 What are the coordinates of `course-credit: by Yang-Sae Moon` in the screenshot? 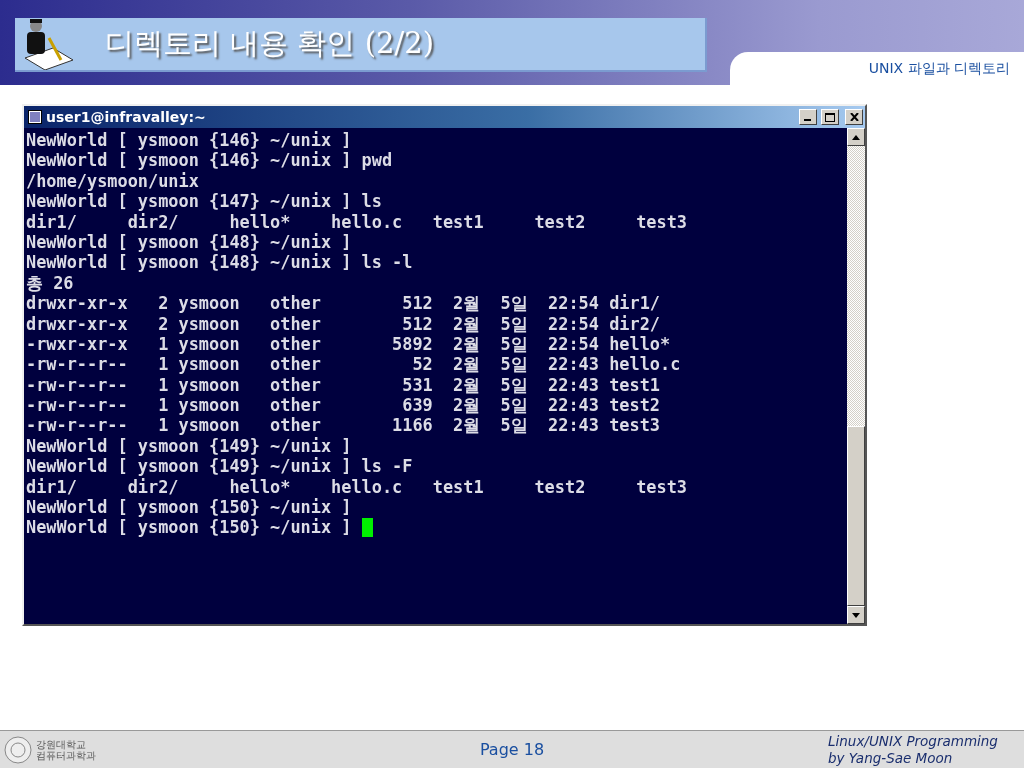 It's located at (890, 758).